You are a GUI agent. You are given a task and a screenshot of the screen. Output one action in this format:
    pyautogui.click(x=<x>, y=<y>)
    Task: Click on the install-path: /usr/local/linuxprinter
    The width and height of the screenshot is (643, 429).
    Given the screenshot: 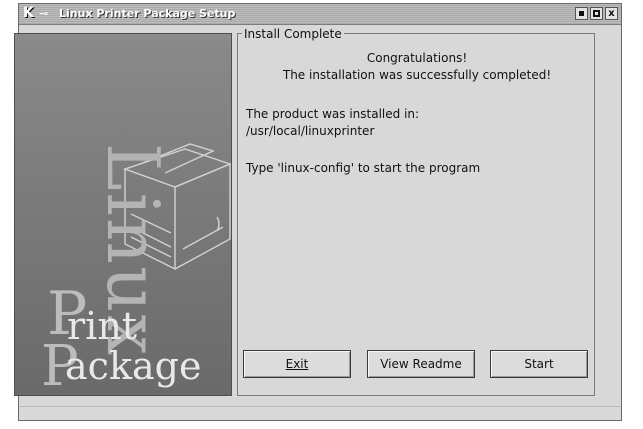 What is the action you would take?
    pyautogui.click(x=310, y=131)
    